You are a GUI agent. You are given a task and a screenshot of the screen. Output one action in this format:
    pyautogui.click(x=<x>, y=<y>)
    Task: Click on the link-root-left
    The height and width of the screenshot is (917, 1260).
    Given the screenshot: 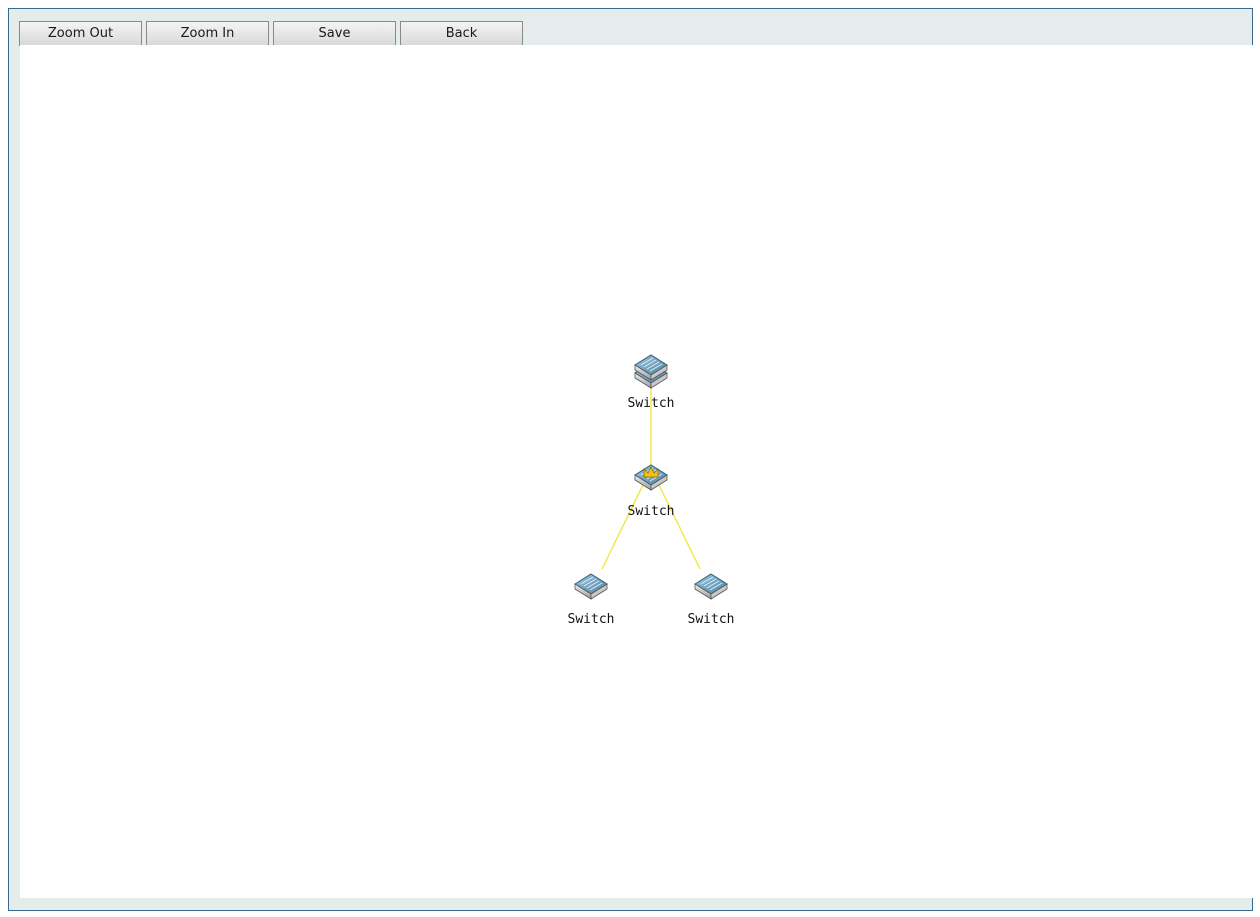 What is the action you would take?
    pyautogui.click(x=622, y=527)
    